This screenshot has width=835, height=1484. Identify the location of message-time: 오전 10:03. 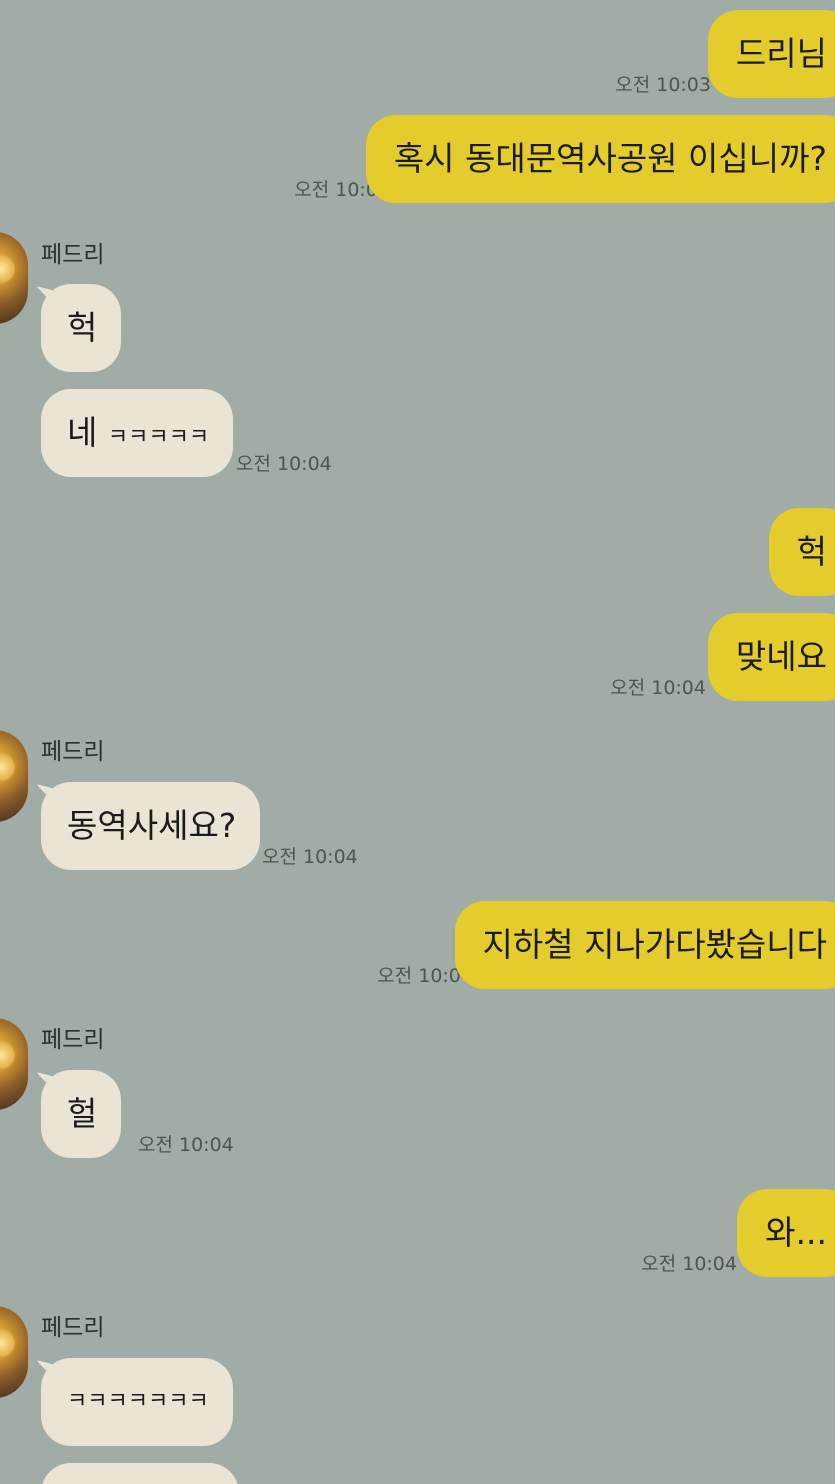
(663, 85).